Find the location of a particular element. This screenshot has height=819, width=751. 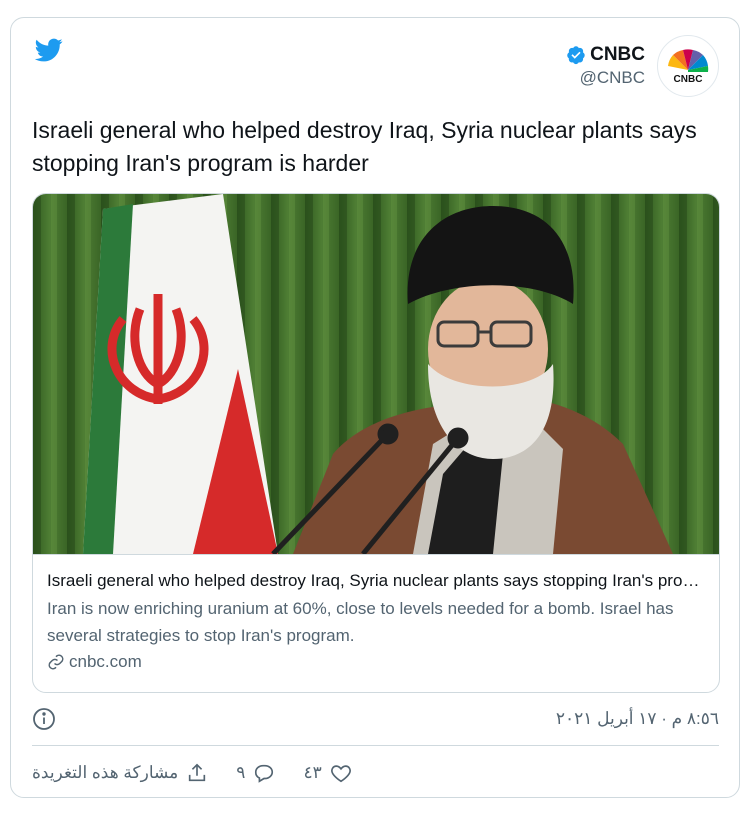

link-icon is located at coordinates (56, 662).